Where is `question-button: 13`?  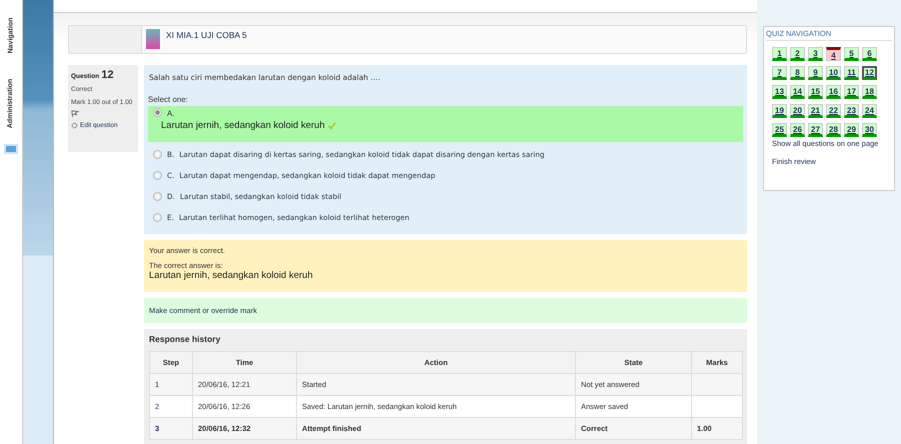
question-button: 13 is located at coordinates (779, 92).